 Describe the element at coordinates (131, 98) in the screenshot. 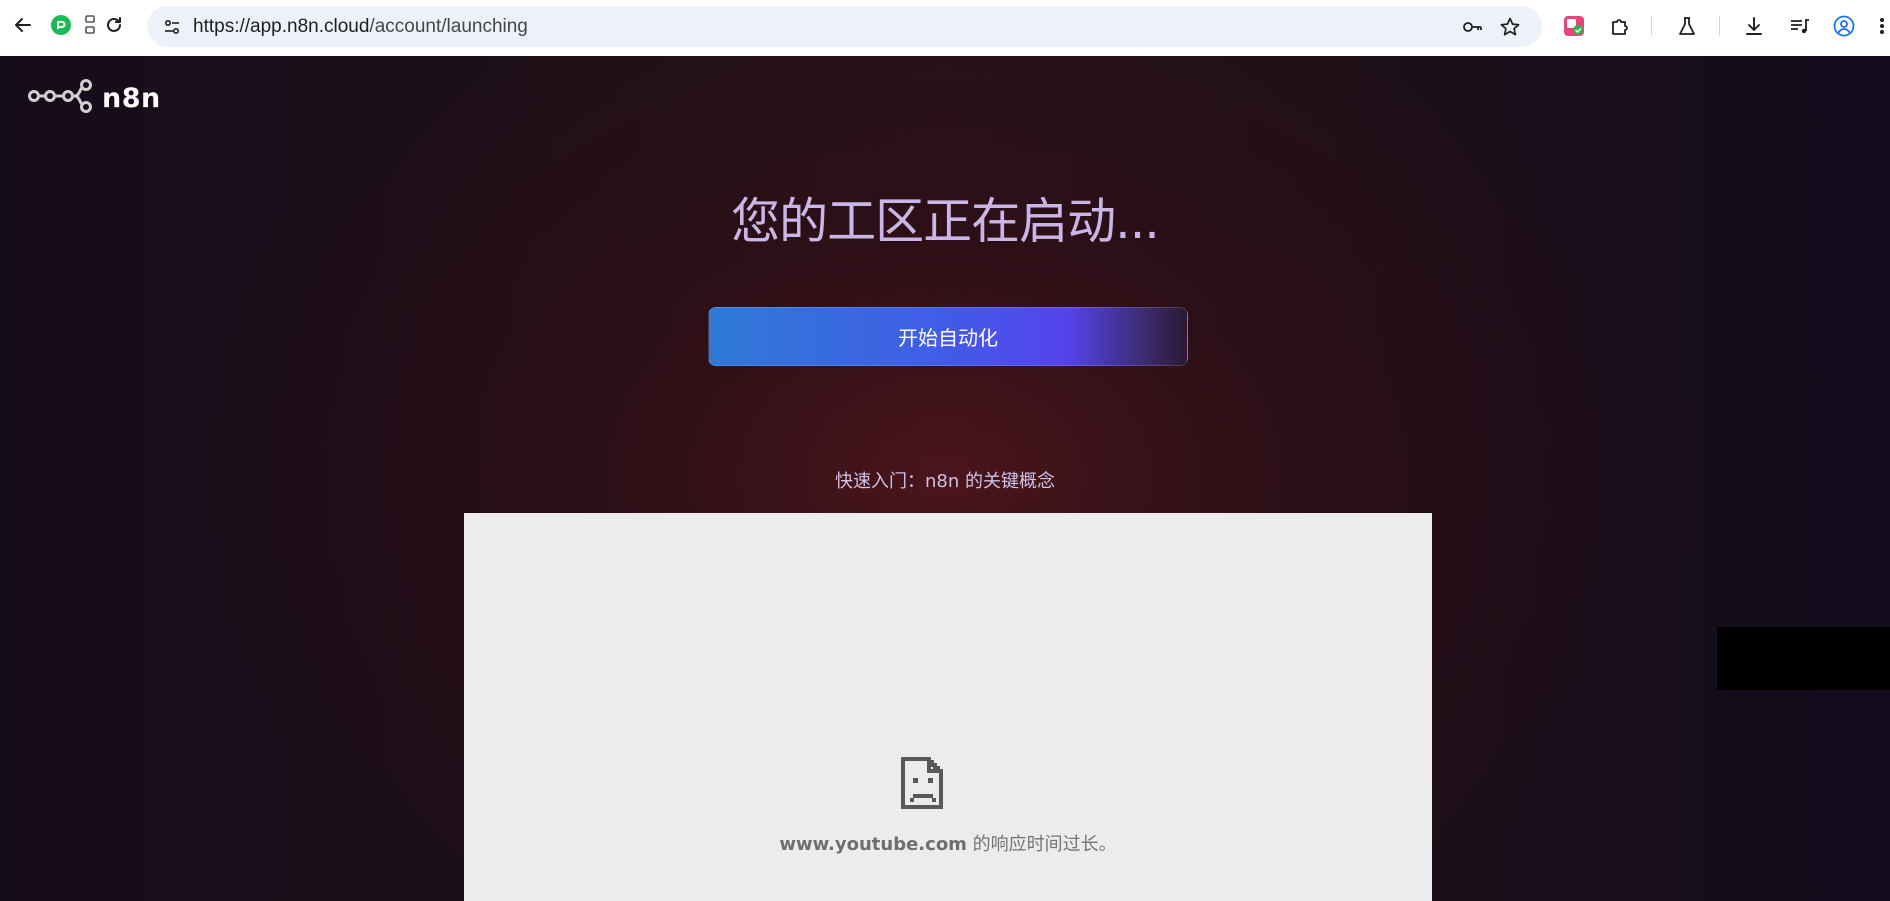

I see `brand-name: n8n` at that location.